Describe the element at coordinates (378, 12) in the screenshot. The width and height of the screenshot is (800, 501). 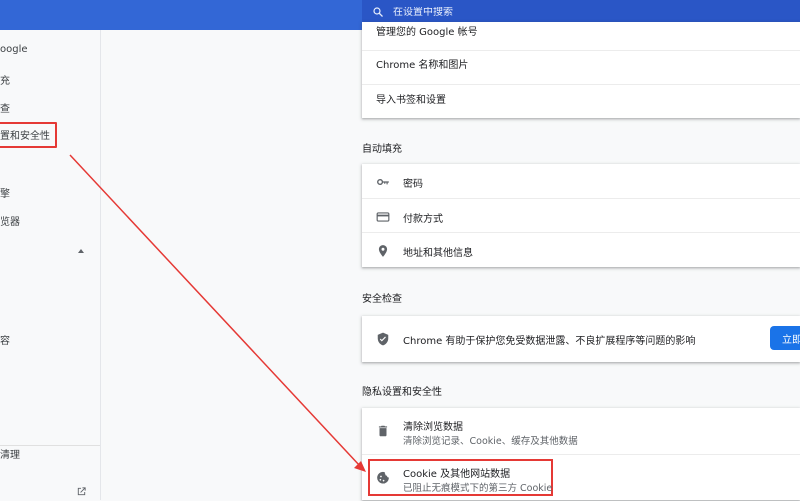
I see `search-icon` at that location.